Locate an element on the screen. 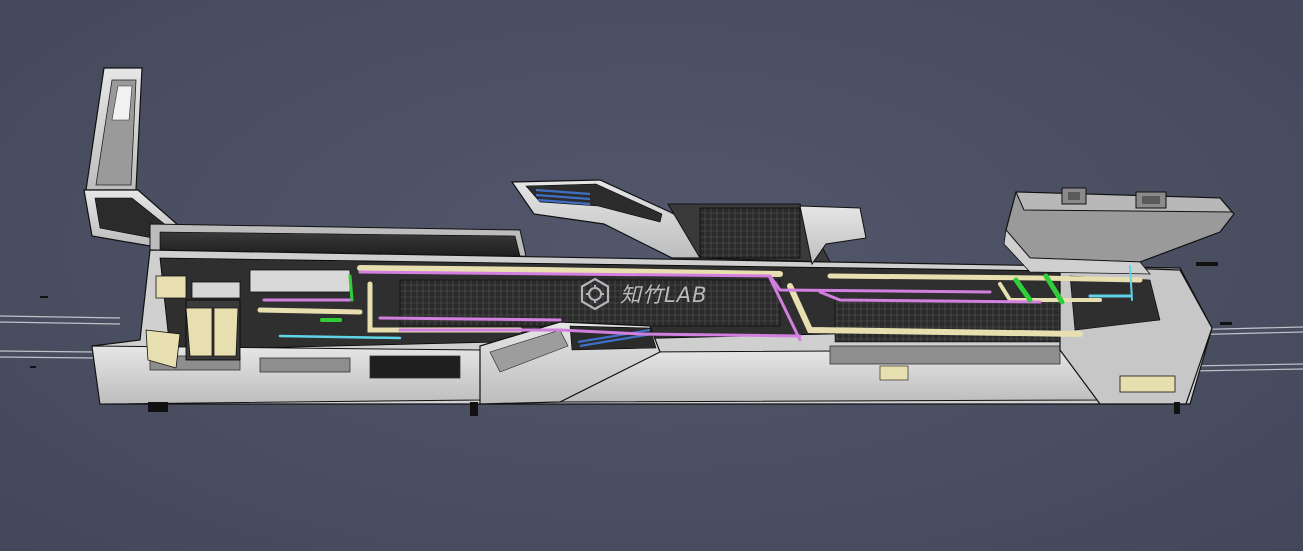 The height and width of the screenshot is (551, 1303). escalator-upper is located at coordinates (688, 222).